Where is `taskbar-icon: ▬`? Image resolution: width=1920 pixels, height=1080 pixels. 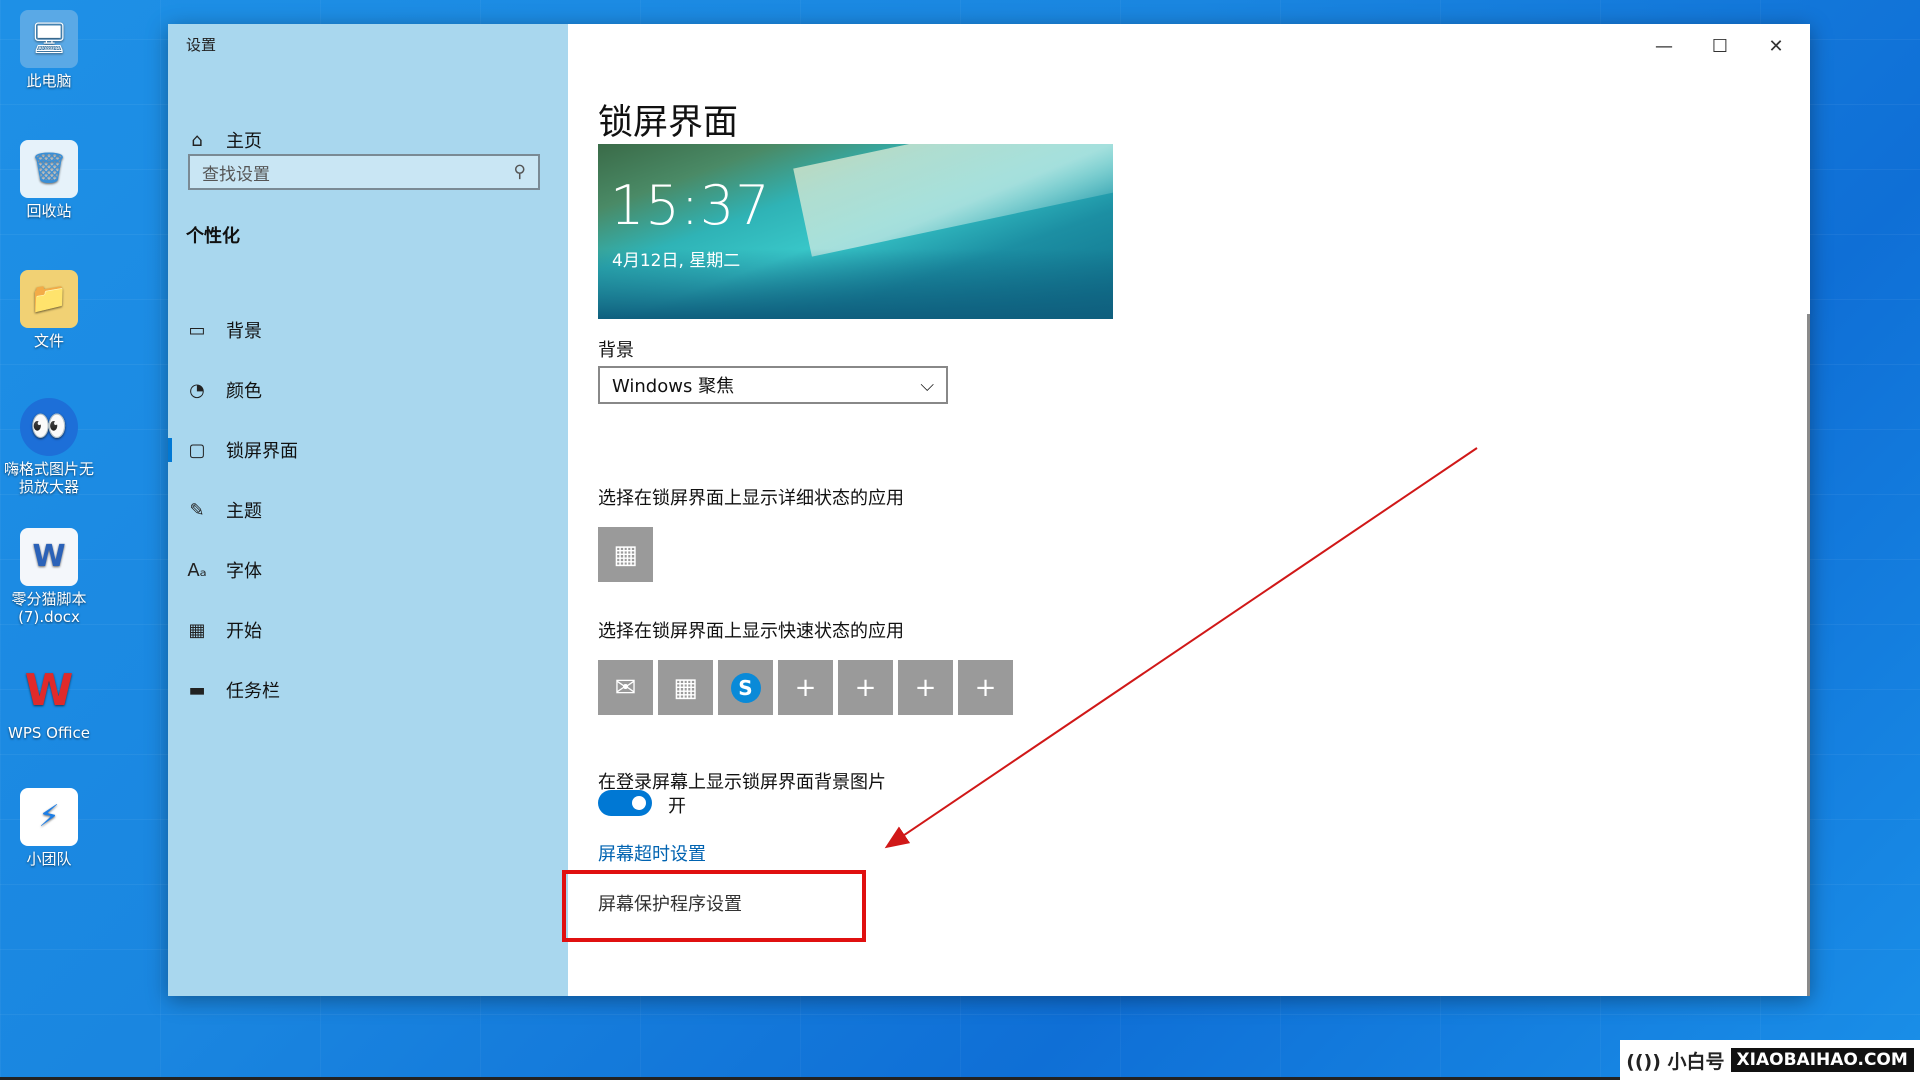 taskbar-icon: ▬ is located at coordinates (197, 690).